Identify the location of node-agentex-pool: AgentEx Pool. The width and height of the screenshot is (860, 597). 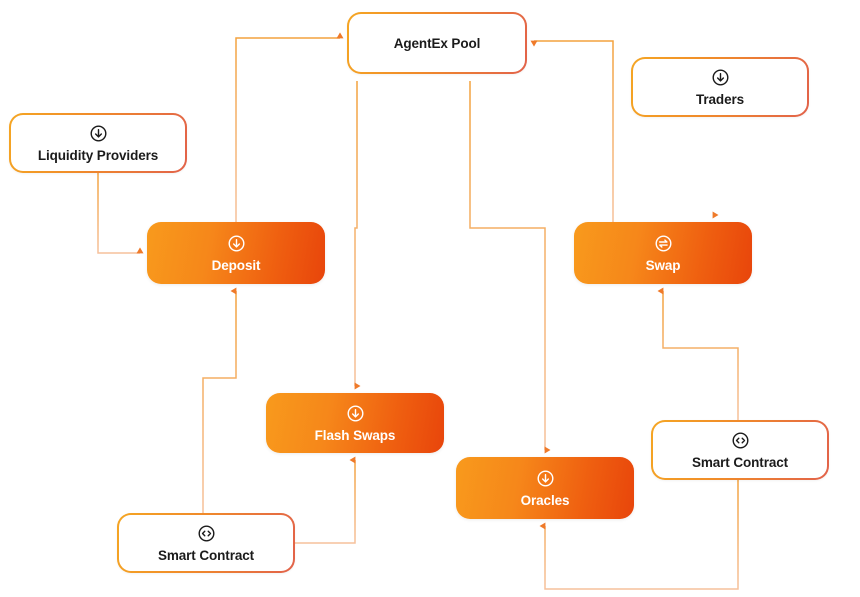
(437, 43).